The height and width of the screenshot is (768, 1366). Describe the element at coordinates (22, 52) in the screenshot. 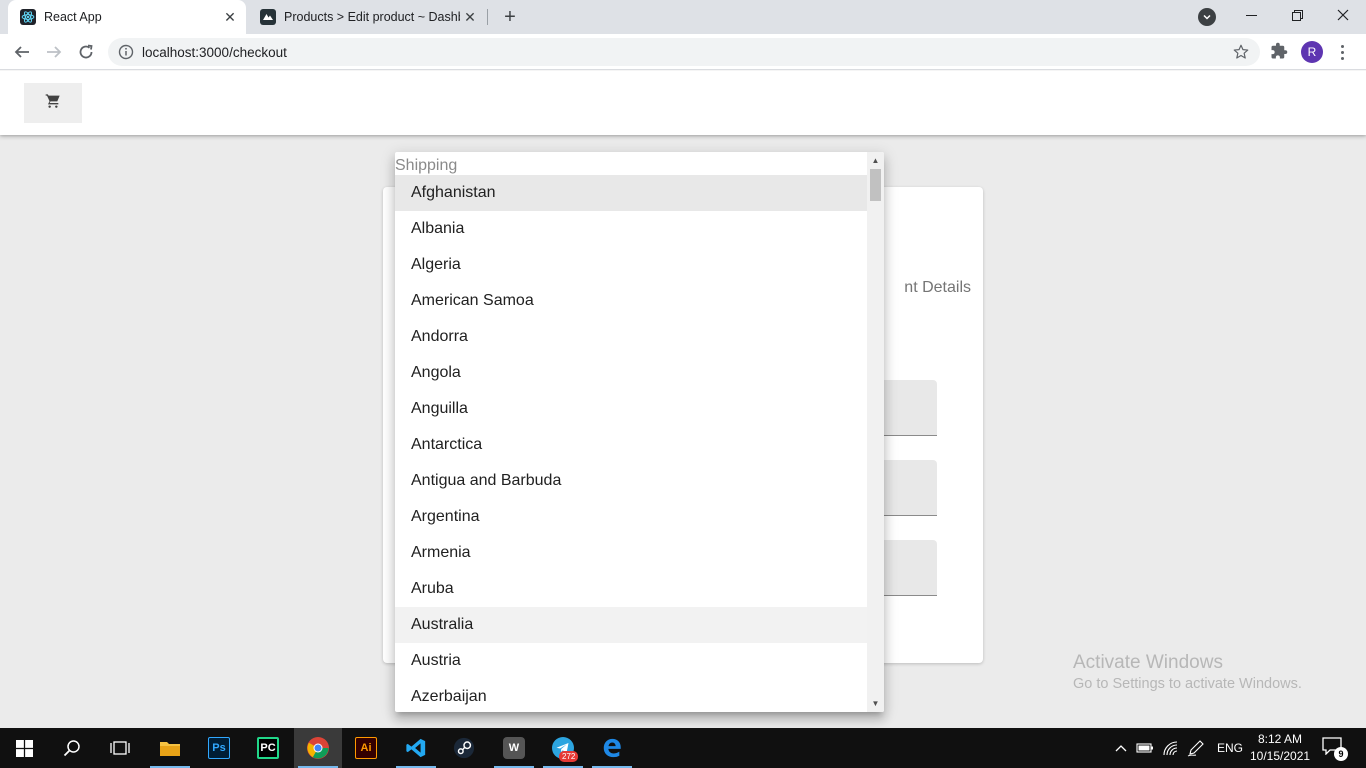

I see `back-arrow-icon` at that location.